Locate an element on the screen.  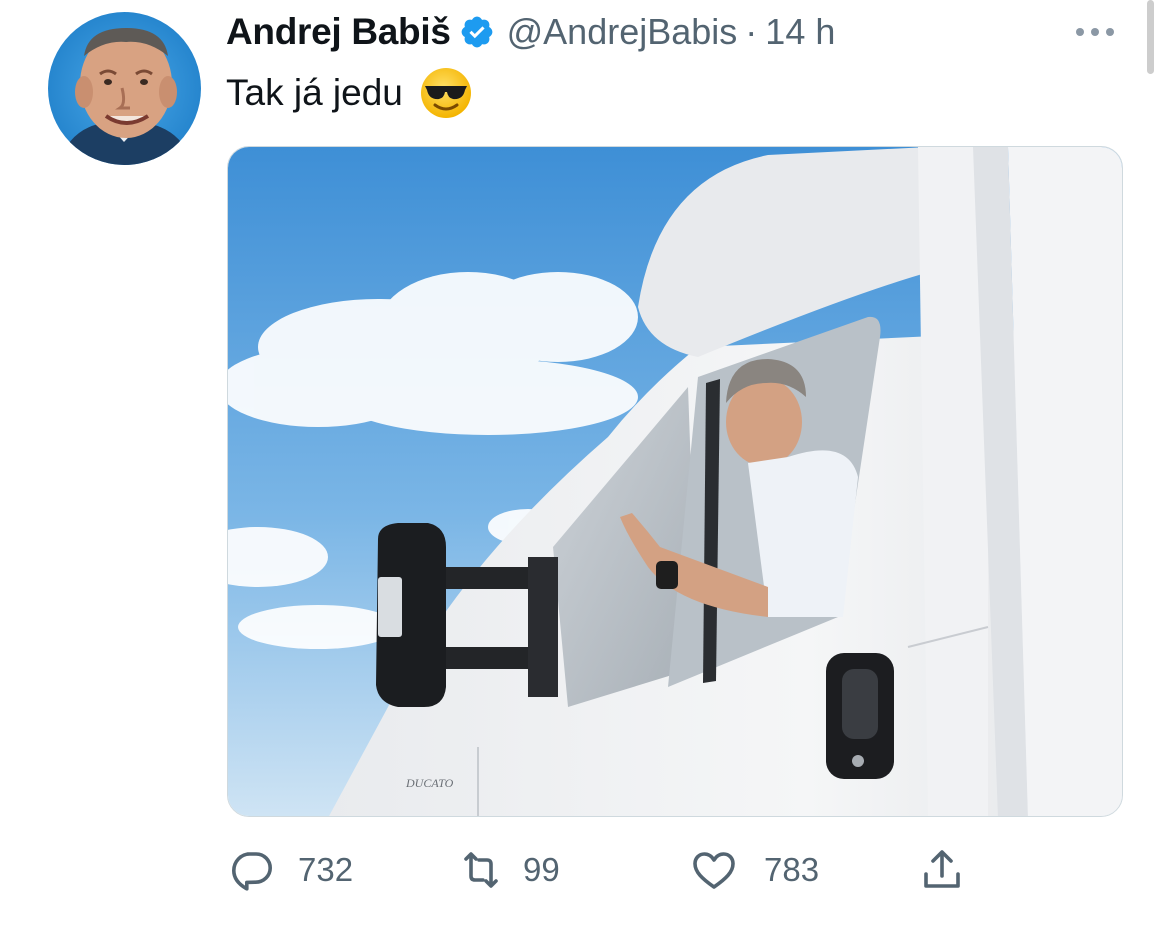
share-button is located at coordinates (942, 870).